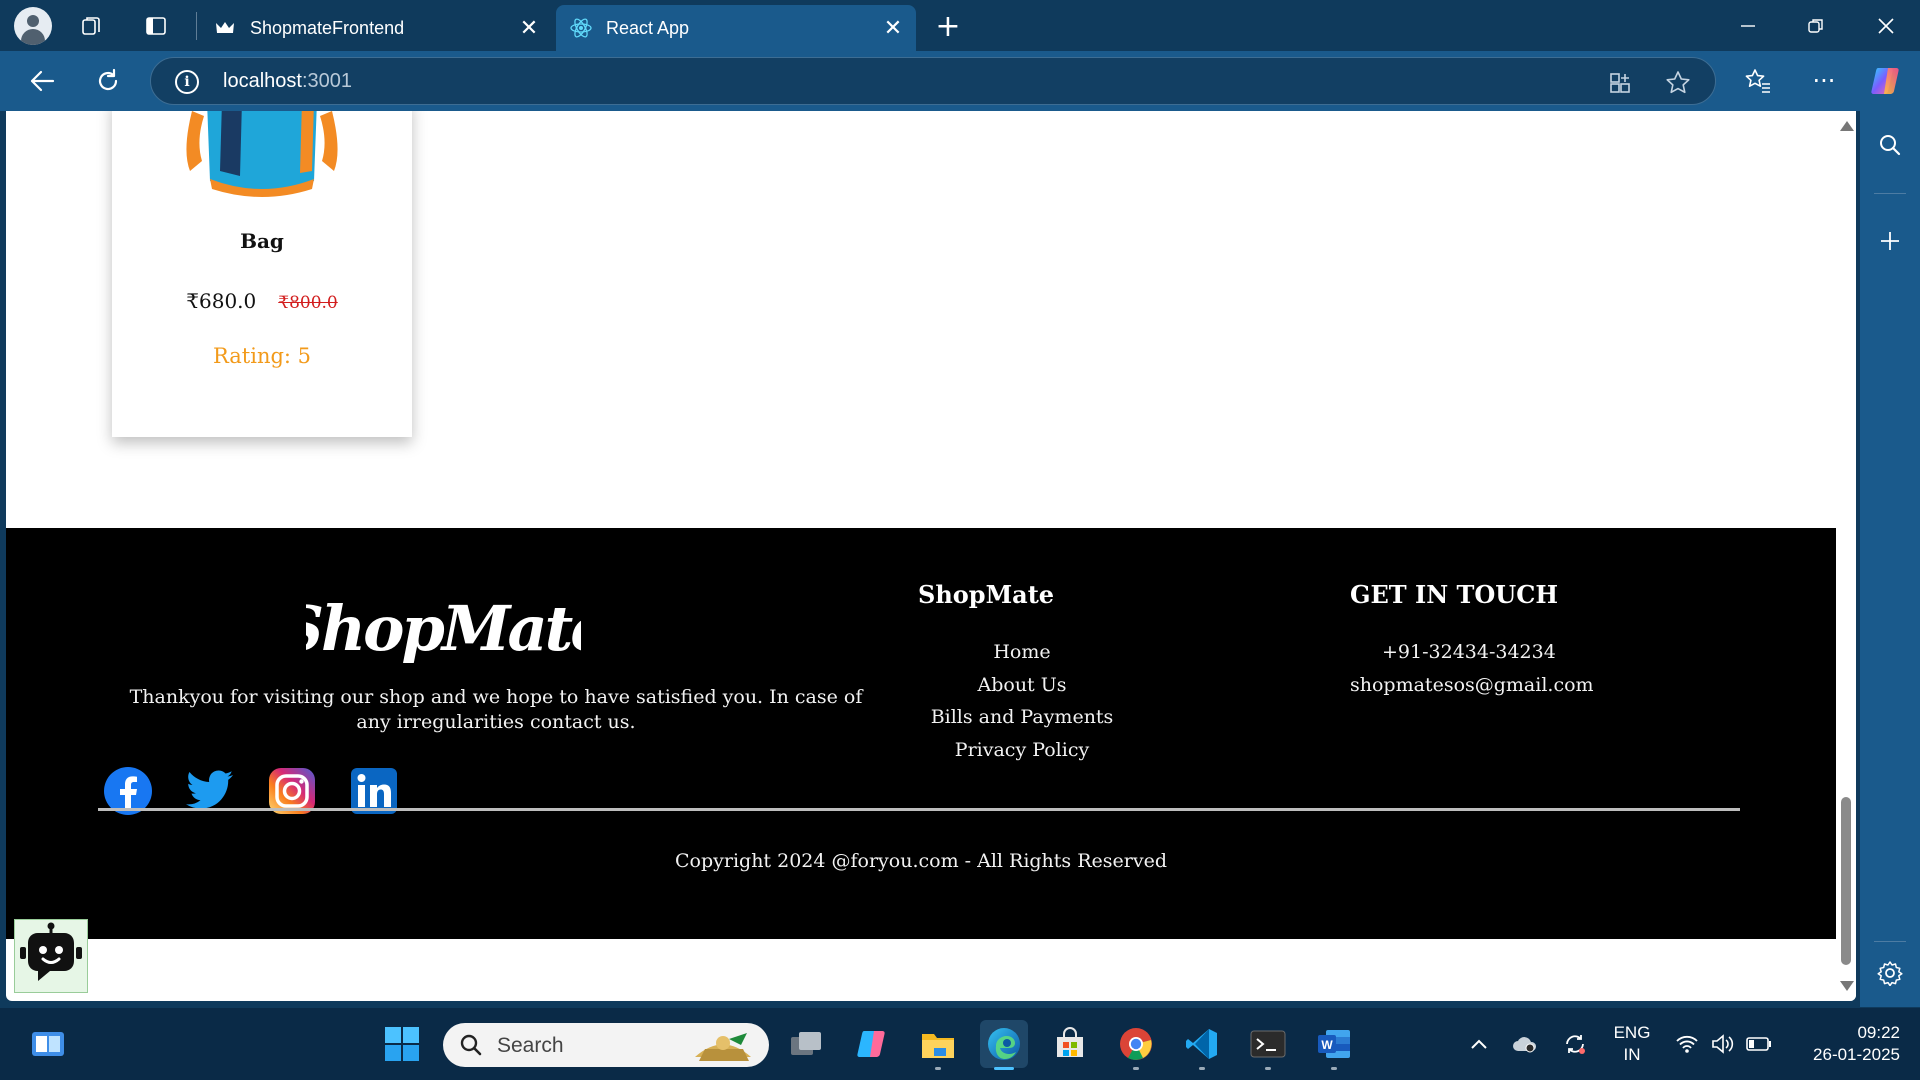  Describe the element at coordinates (1886, 25) in the screenshot. I see `close-window-icon` at that location.